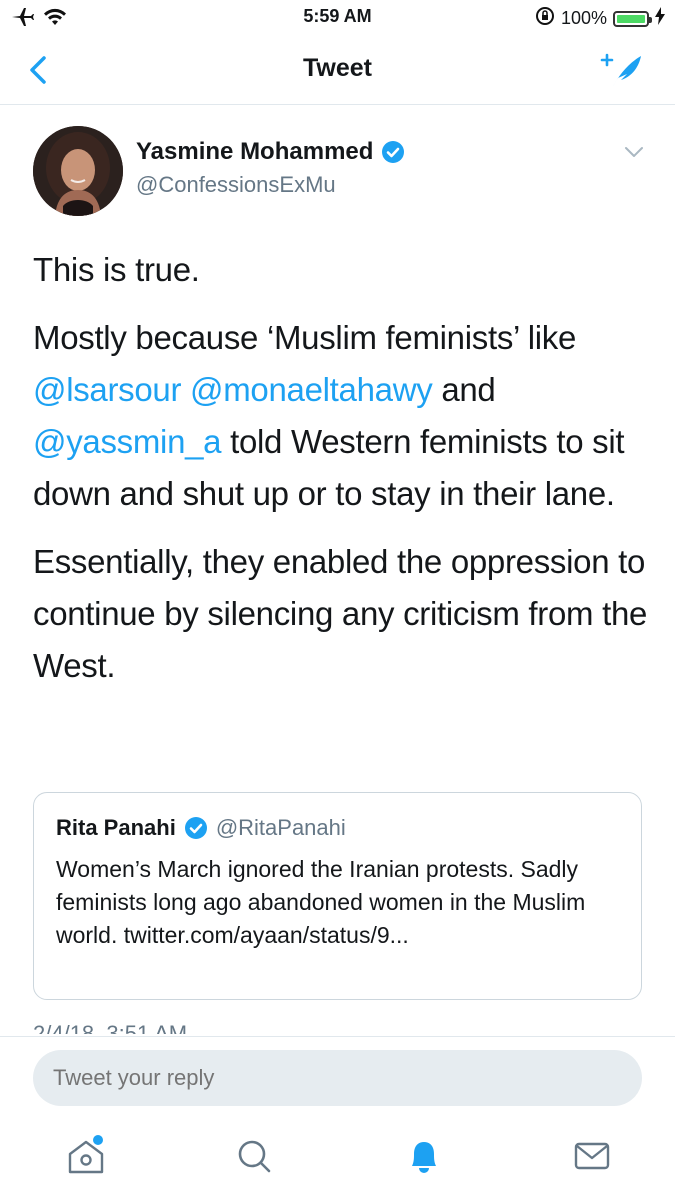 This screenshot has width=675, height=1200. What do you see at coordinates (545, 18) in the screenshot?
I see `rotation-lock-icon` at bounding box center [545, 18].